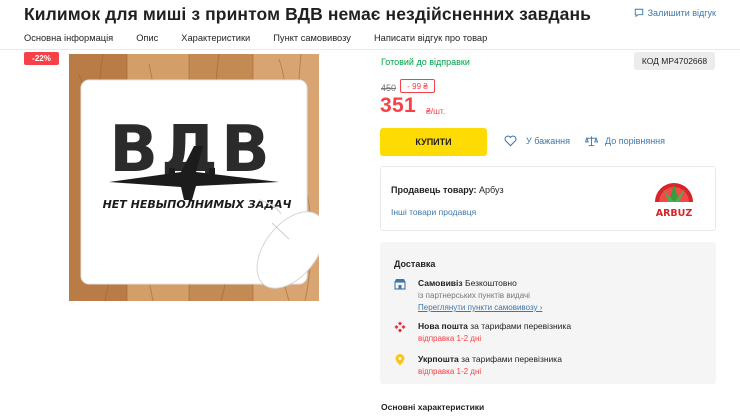 The height and width of the screenshot is (418, 740). I want to click on characteristics-heading: Основні характеристики, so click(433, 407).